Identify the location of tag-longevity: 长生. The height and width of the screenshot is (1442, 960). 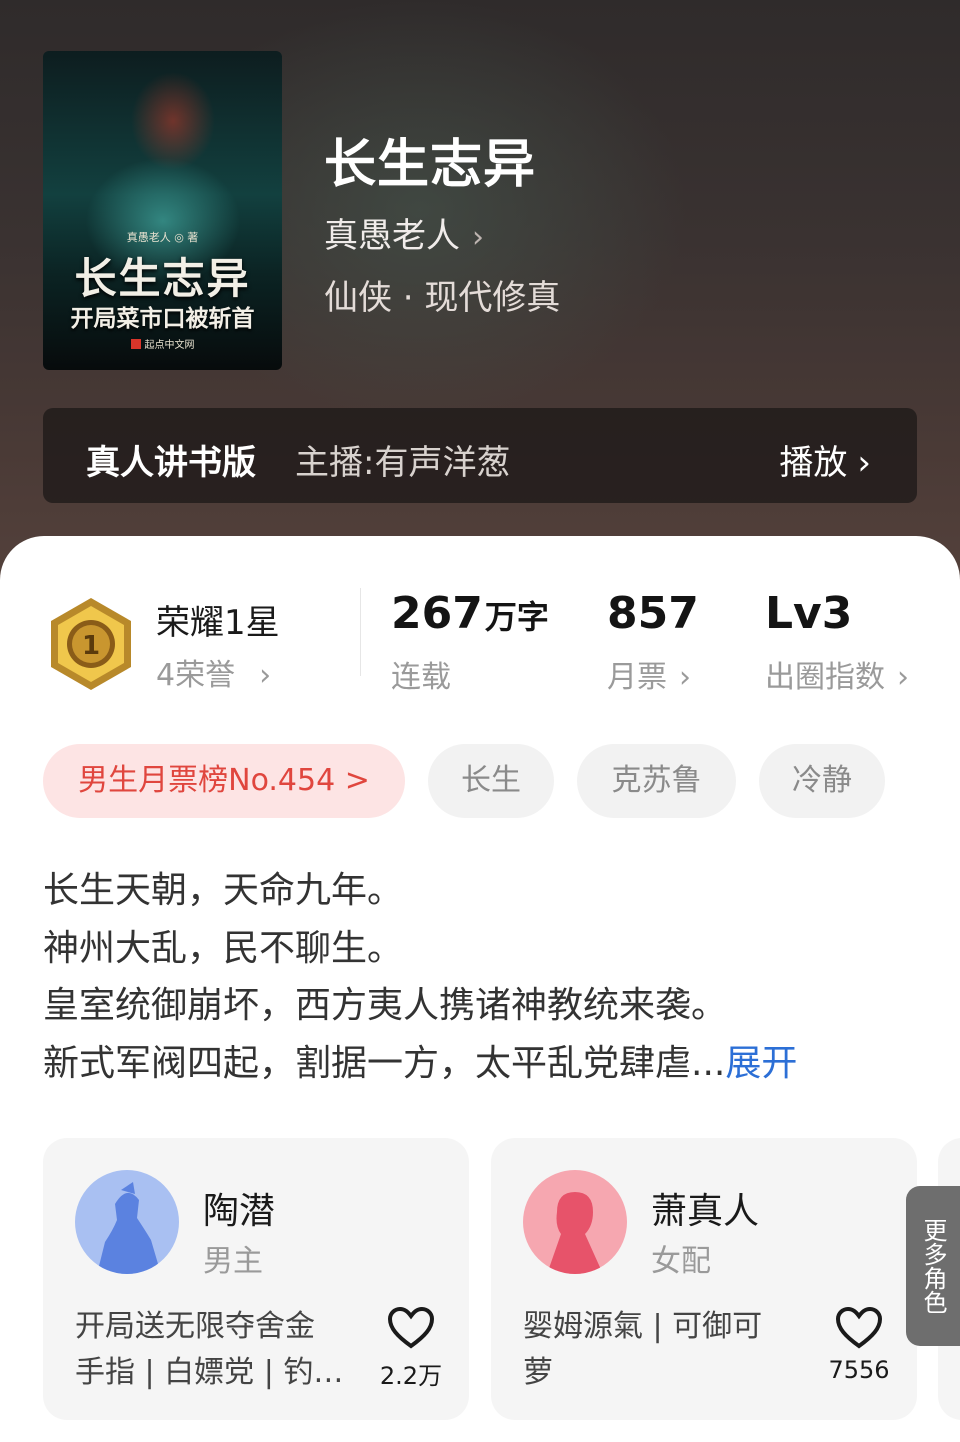
(491, 781).